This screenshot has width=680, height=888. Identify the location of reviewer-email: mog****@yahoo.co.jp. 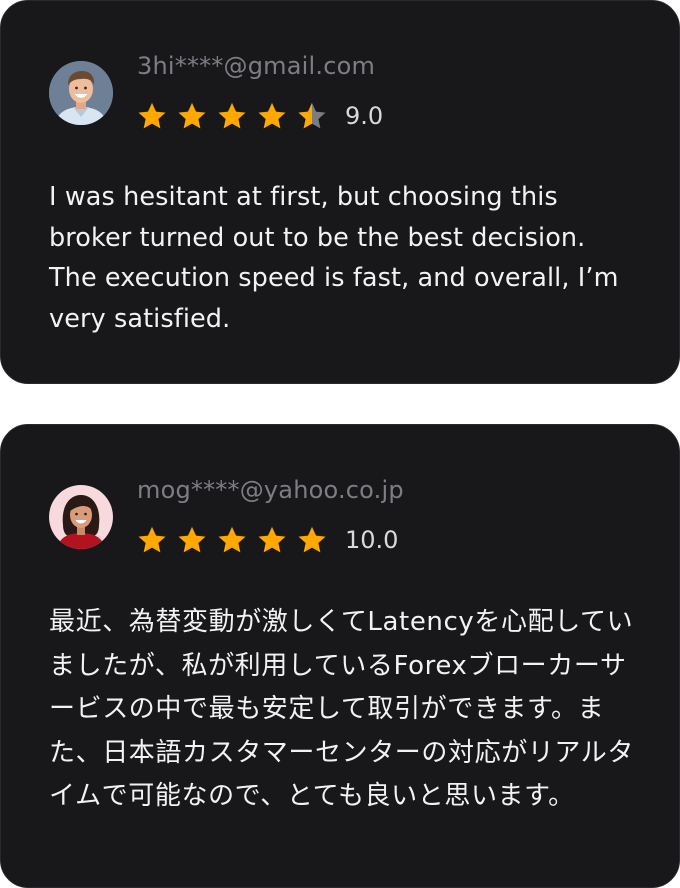
(270, 490).